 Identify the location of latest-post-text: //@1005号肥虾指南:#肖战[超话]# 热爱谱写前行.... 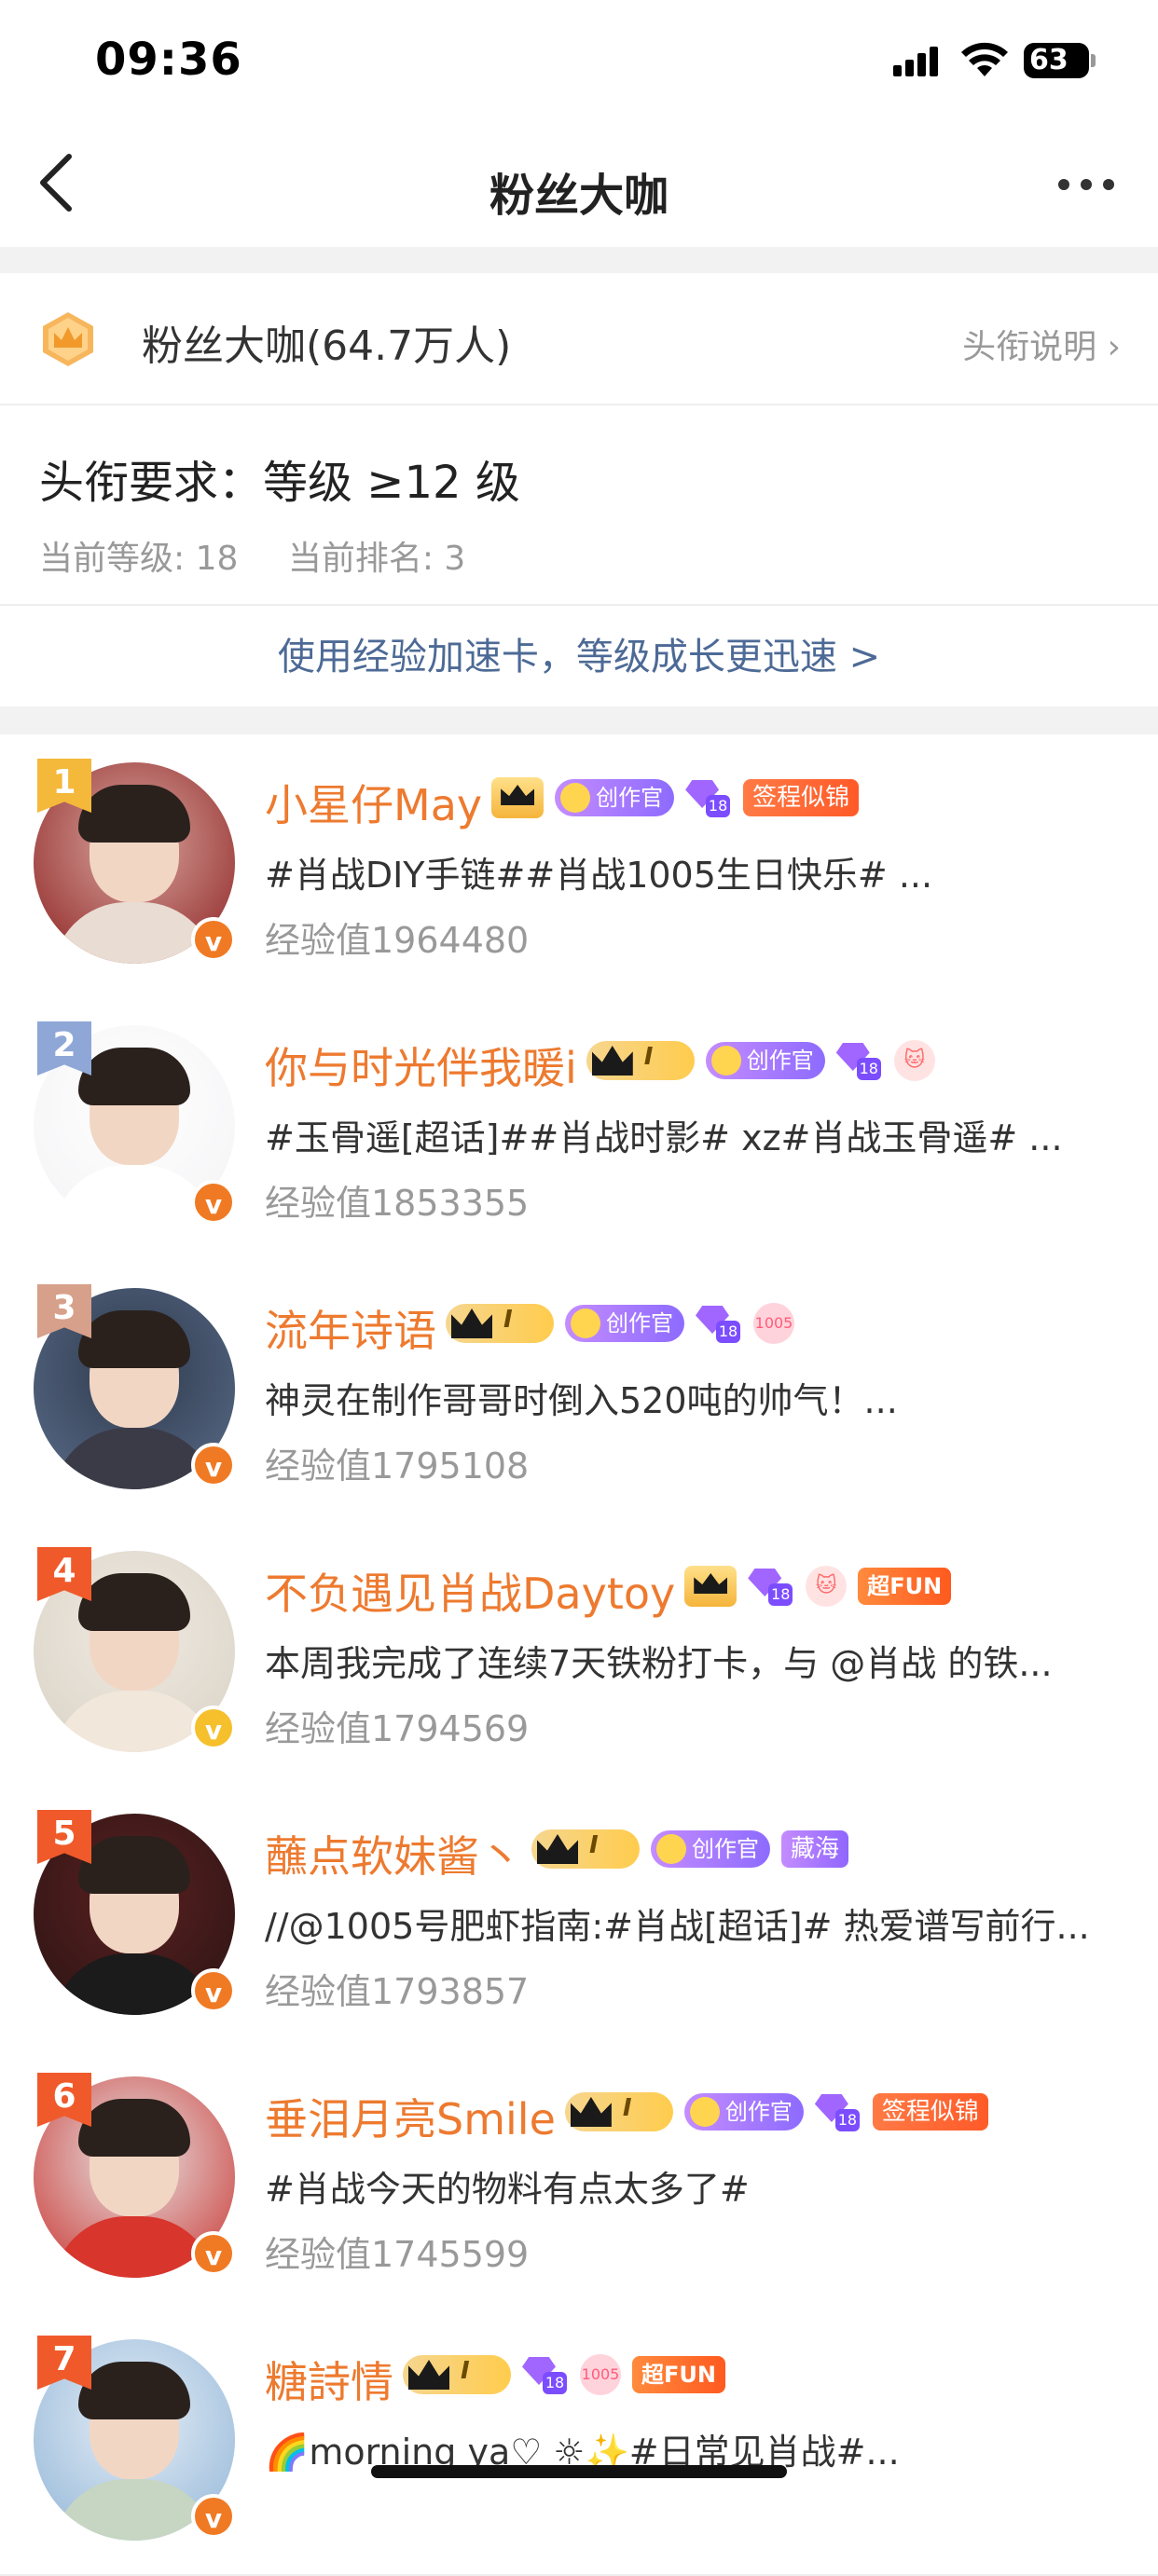
(677, 1926).